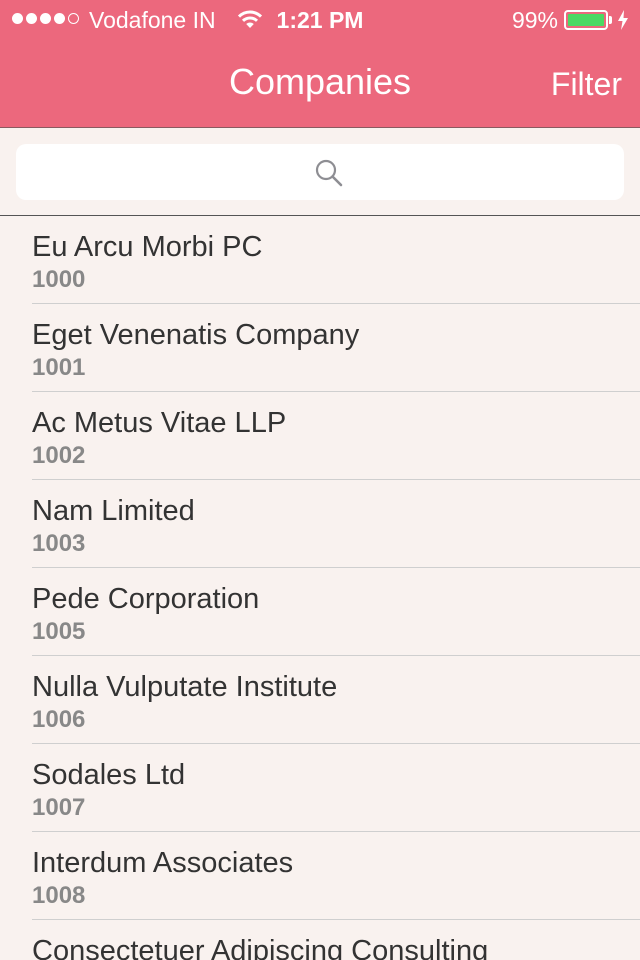 Image resolution: width=640 pixels, height=960 pixels. I want to click on list-item: Eget Venenatis Company 1001, so click(336, 348).